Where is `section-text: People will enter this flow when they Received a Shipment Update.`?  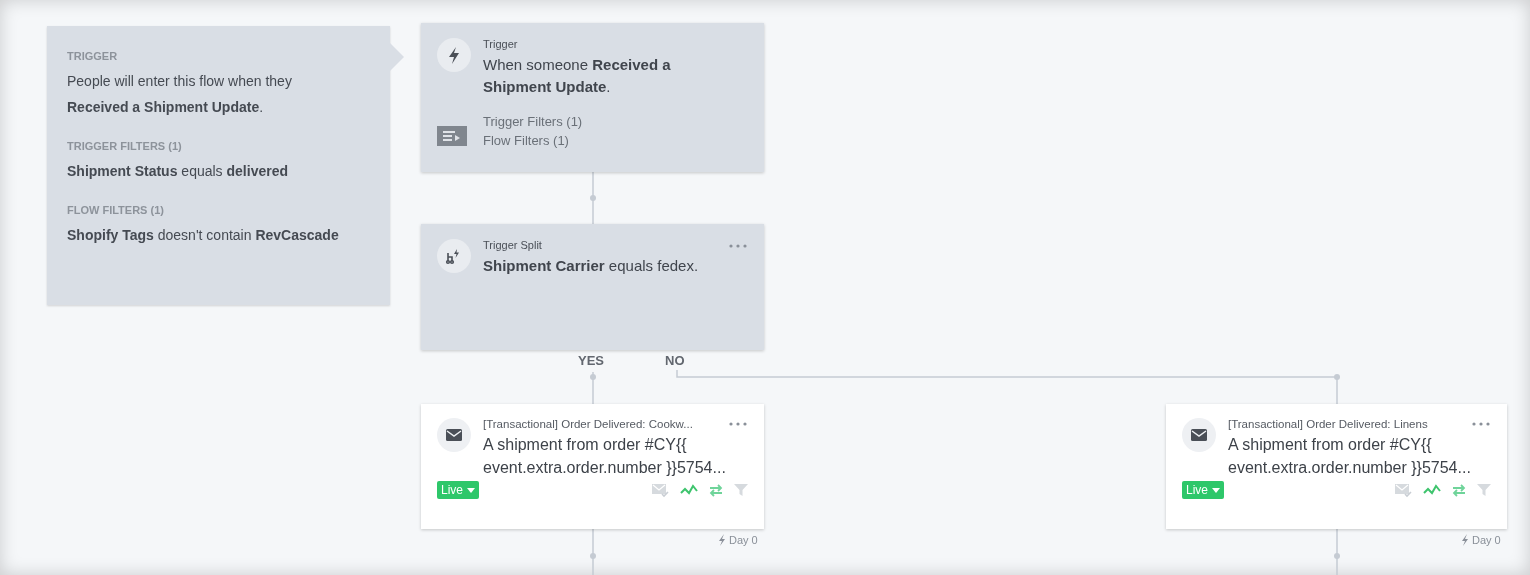 section-text: People will enter this flow when they Received a Shipment Update. is located at coordinates (180, 94).